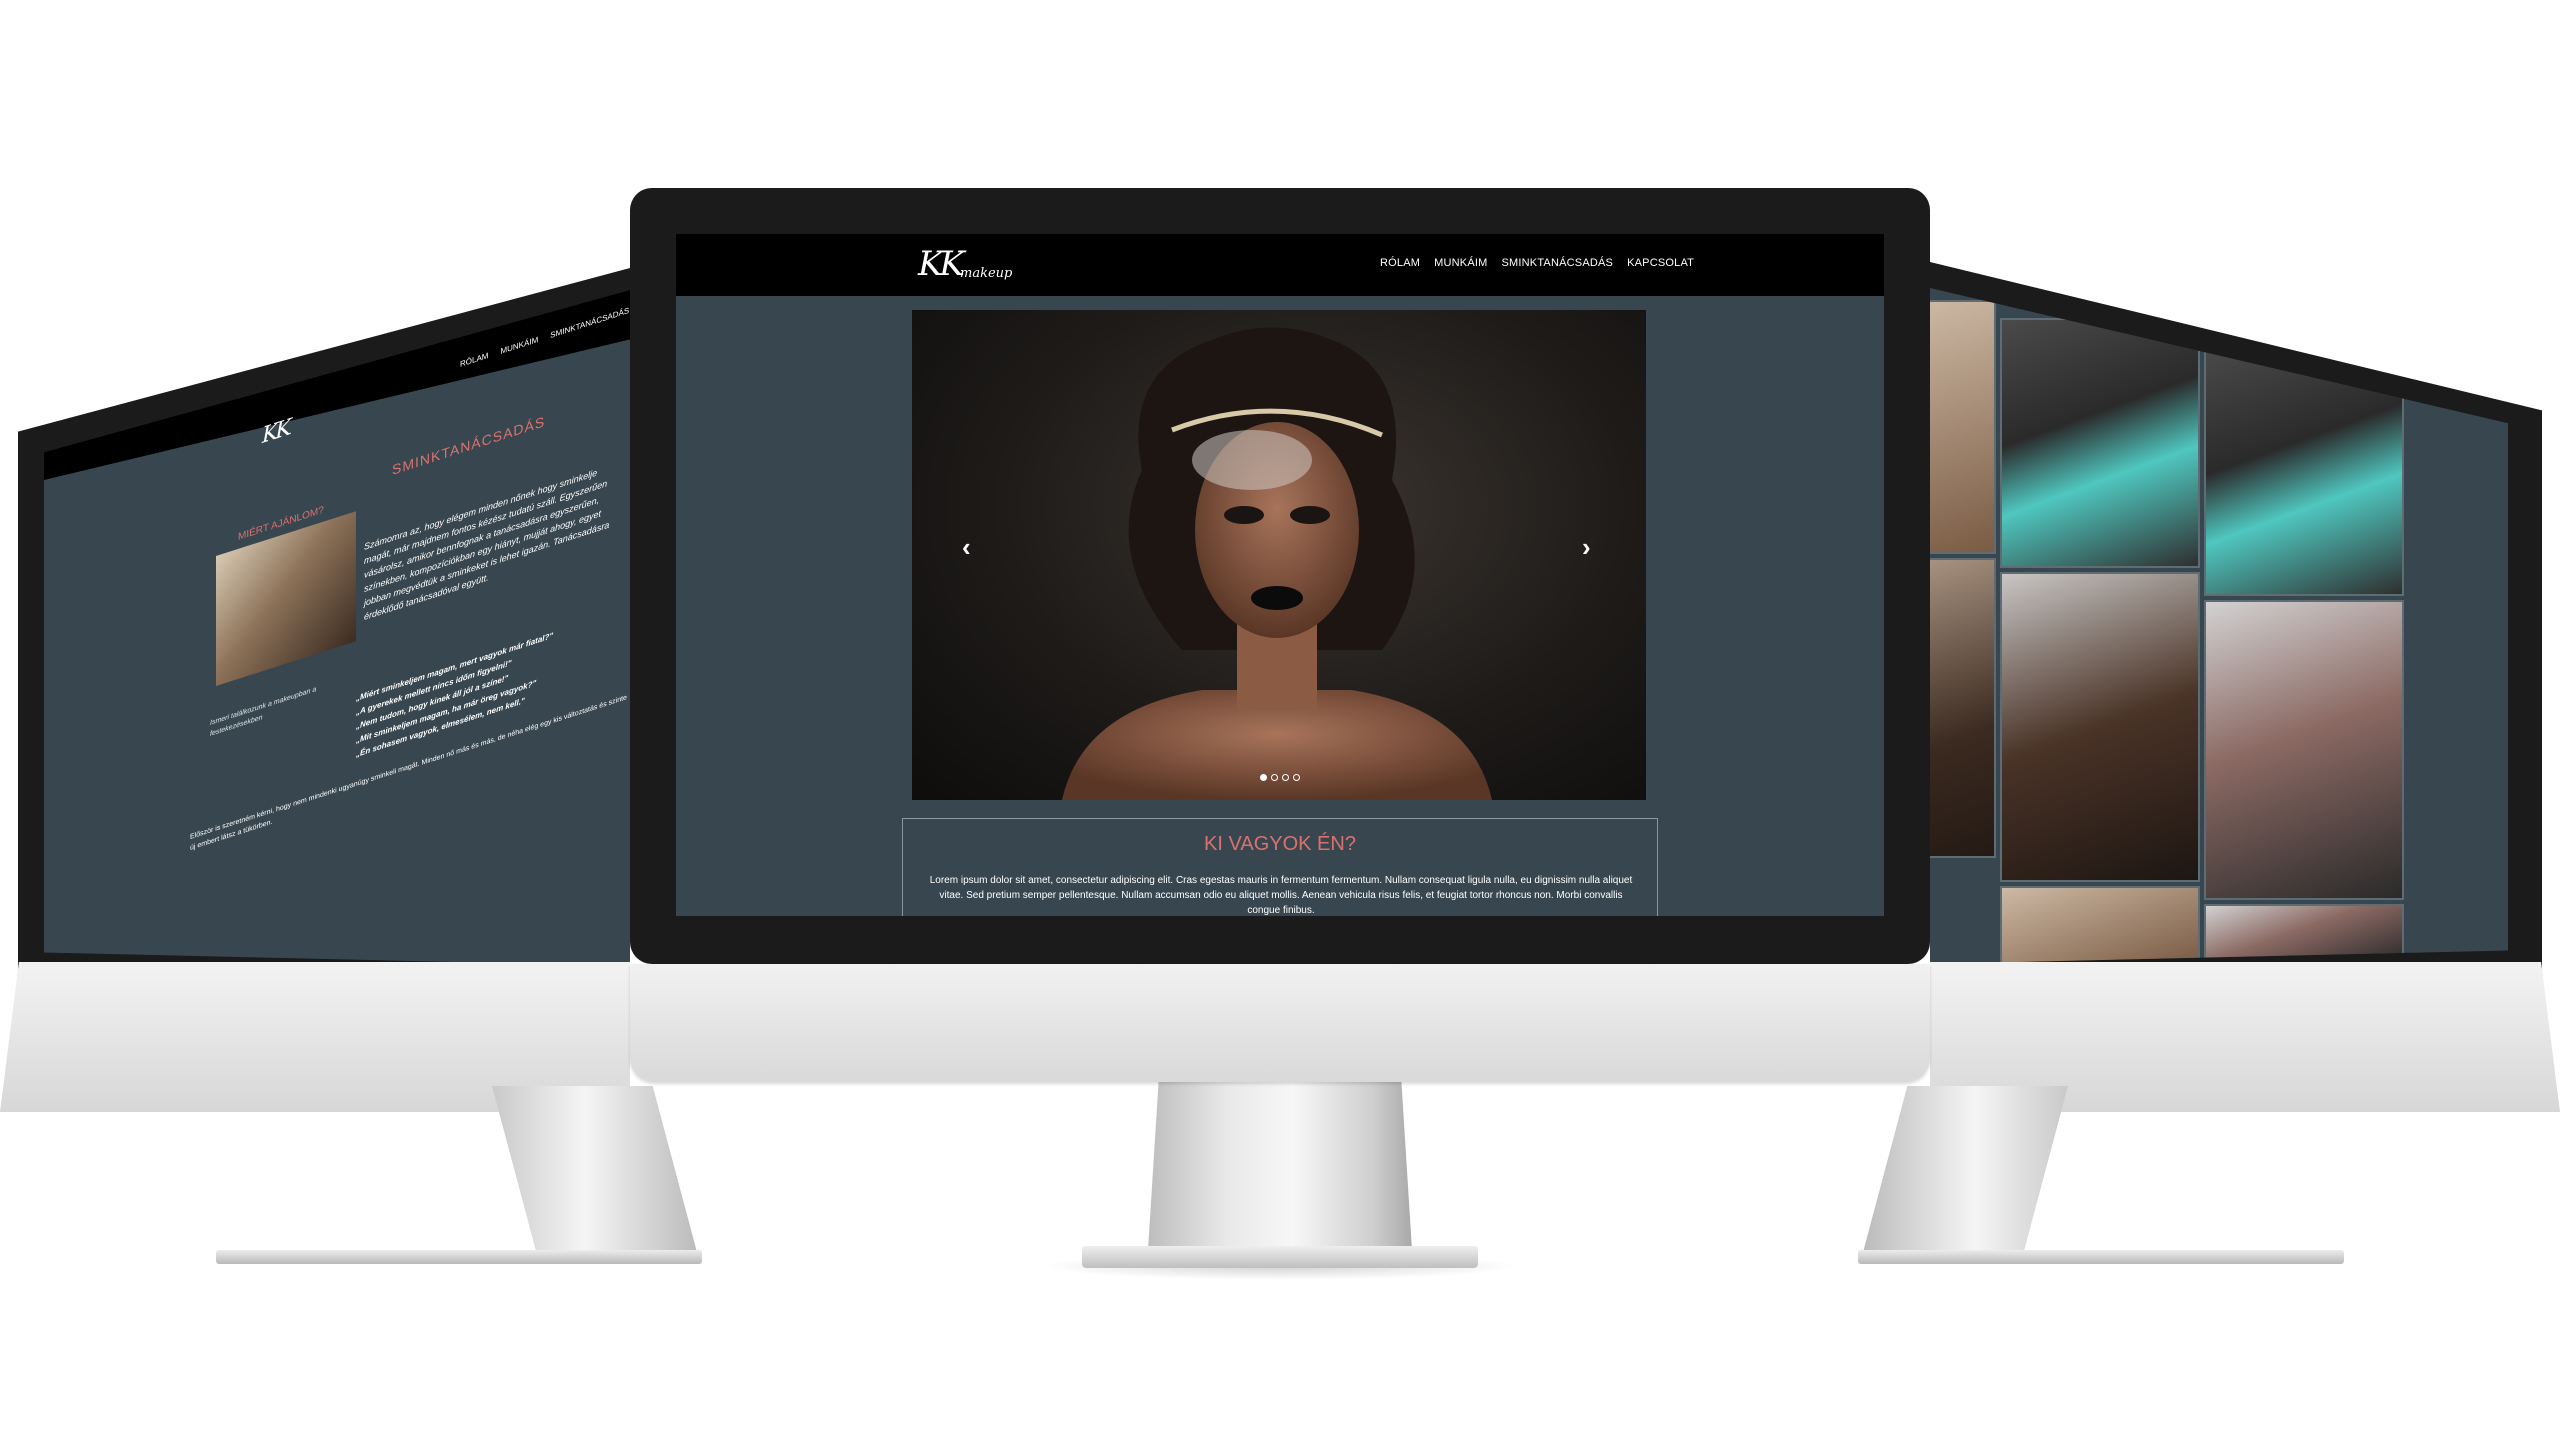  Describe the element at coordinates (1277, 563) in the screenshot. I see `hero-portrait-image` at that location.